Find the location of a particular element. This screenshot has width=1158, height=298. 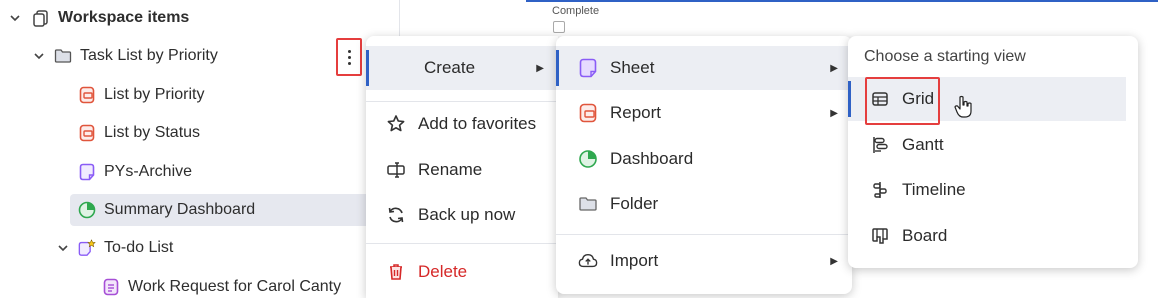

tree-workspace-row: Workspace items is located at coordinates (98, 18).